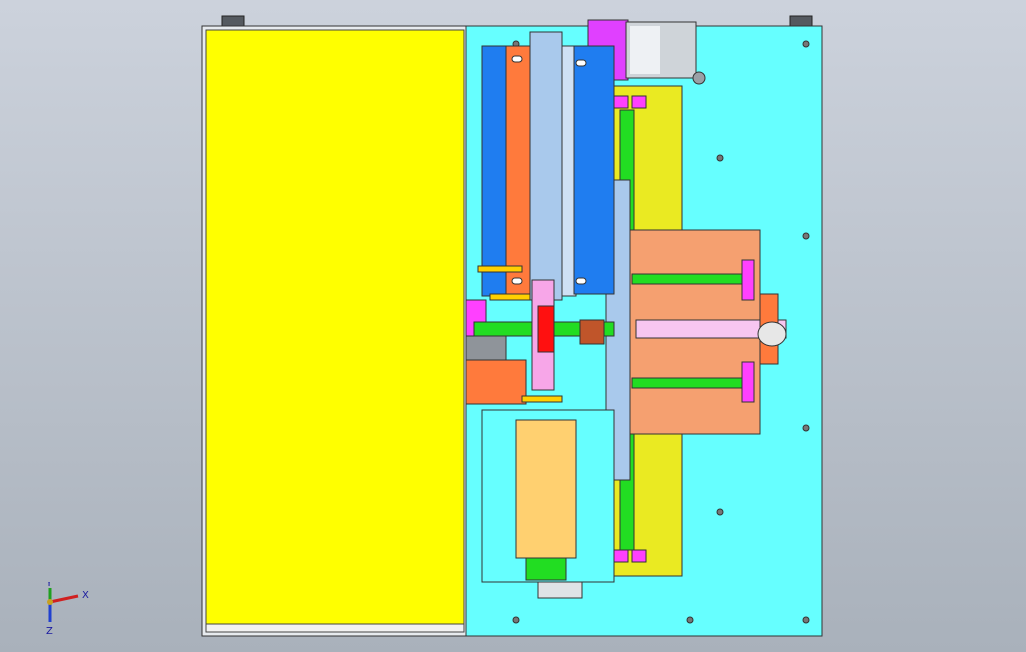  I want to click on motor-knob, so click(699, 78).